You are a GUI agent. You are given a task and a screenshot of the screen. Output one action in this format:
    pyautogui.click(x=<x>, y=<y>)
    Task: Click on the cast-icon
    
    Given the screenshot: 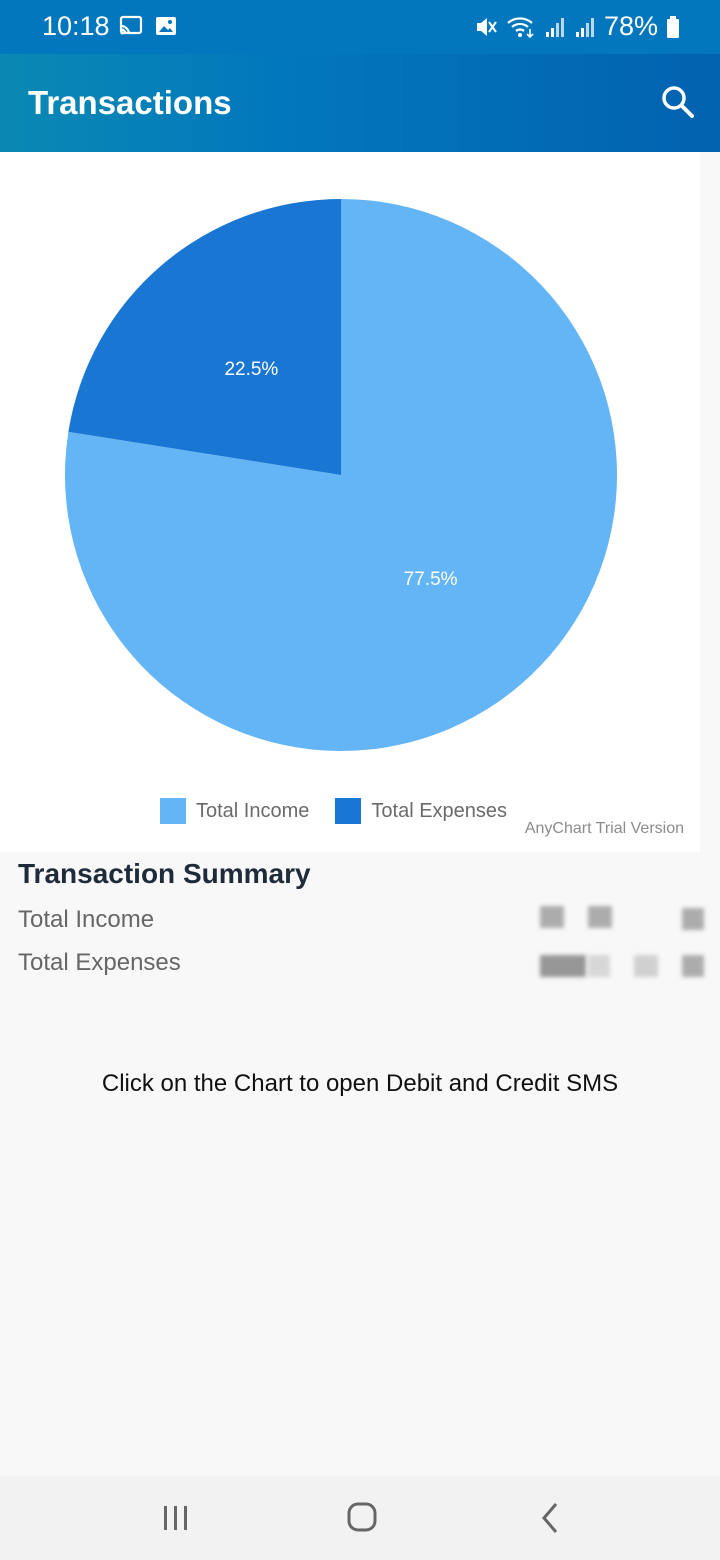 What is the action you would take?
    pyautogui.click(x=131, y=25)
    